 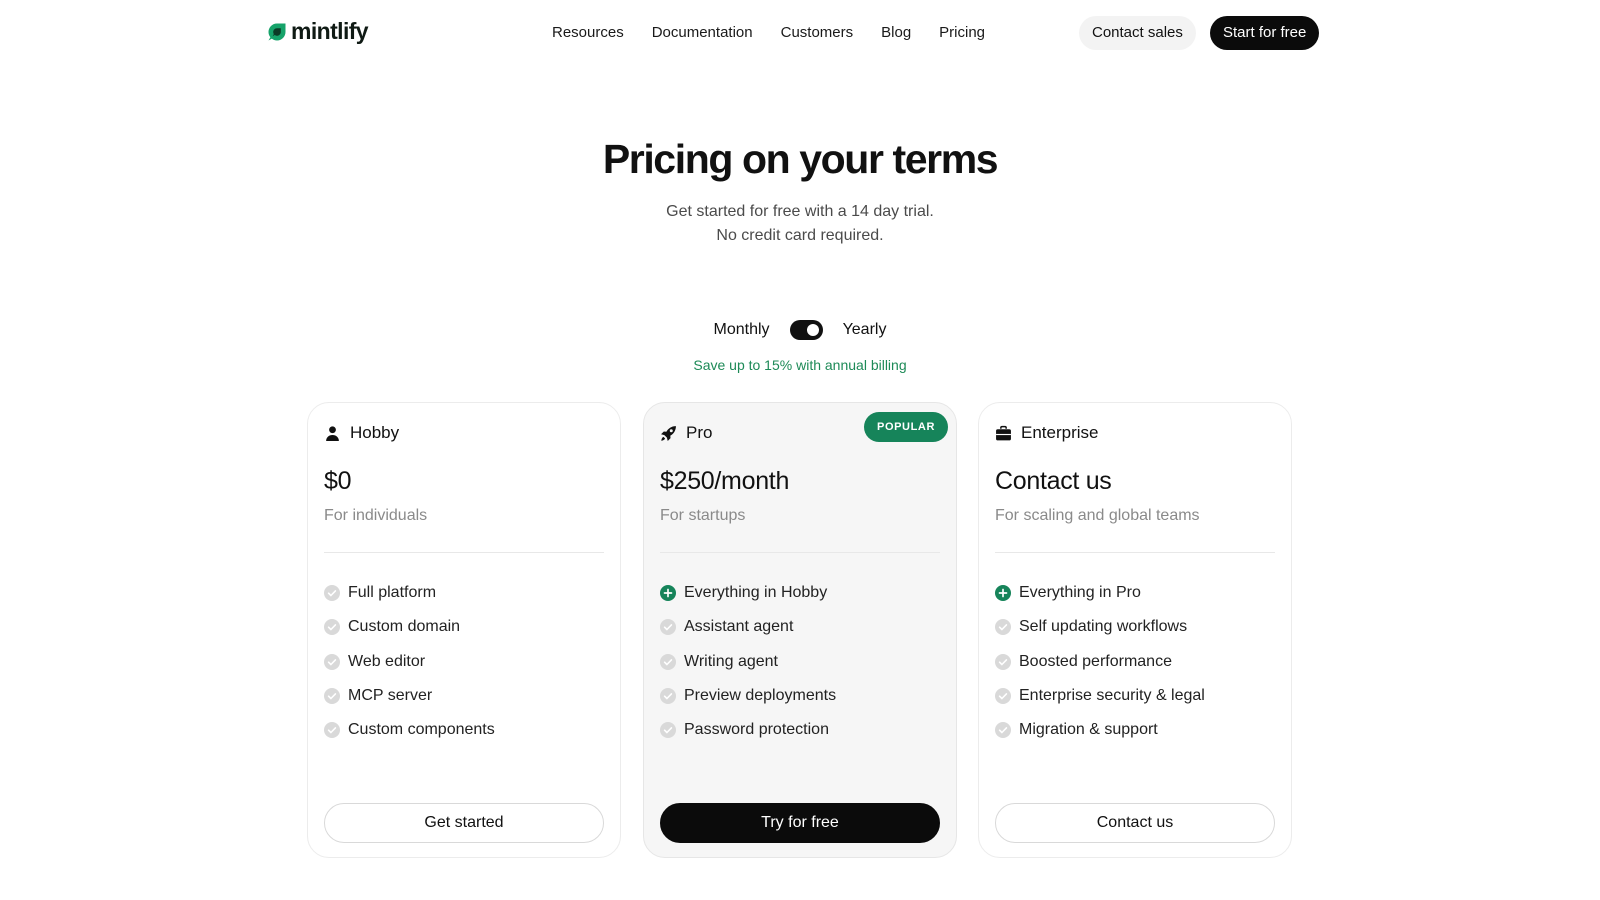 What do you see at coordinates (1088, 730) in the screenshot?
I see `feature-text: Migration & support` at bounding box center [1088, 730].